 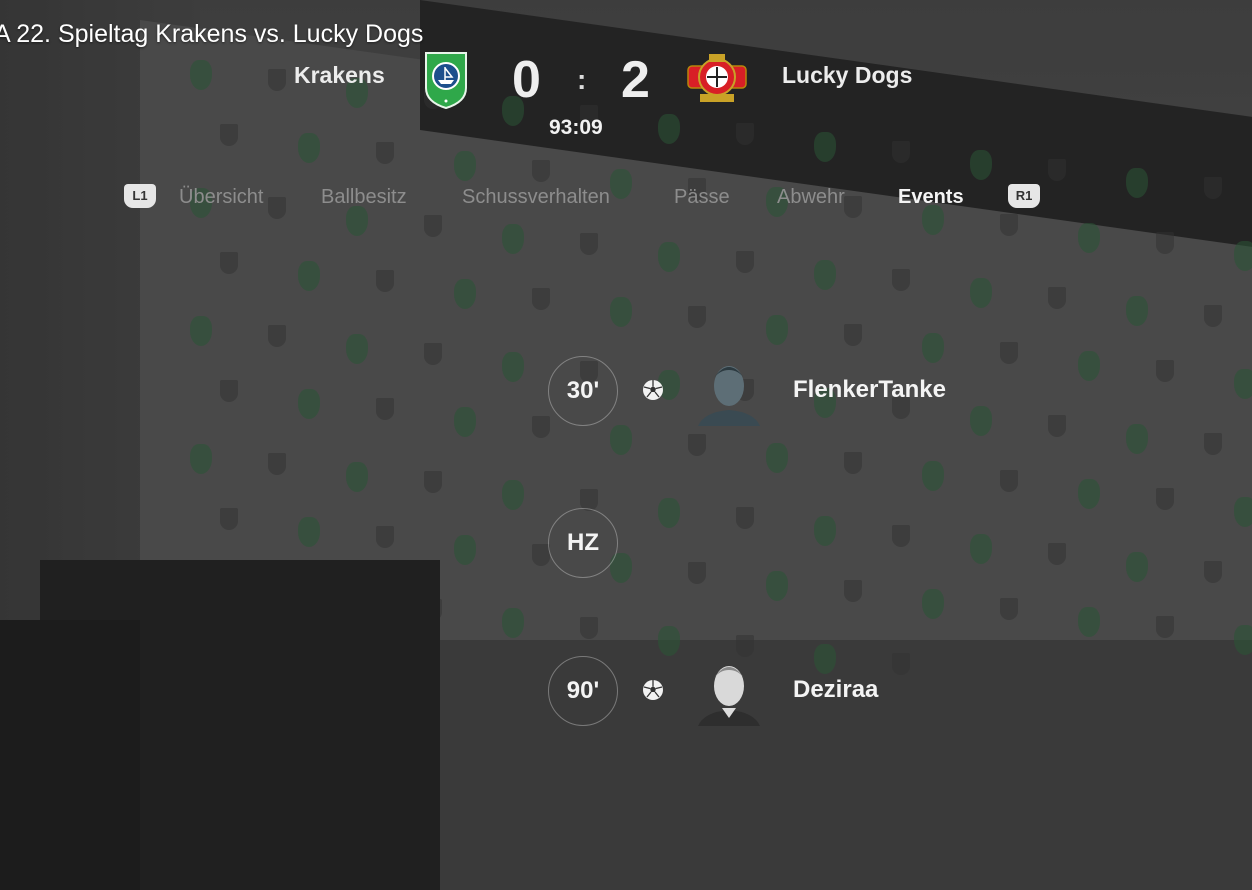 What do you see at coordinates (1024, 196) in the screenshot?
I see `r1-button-hint: R1` at bounding box center [1024, 196].